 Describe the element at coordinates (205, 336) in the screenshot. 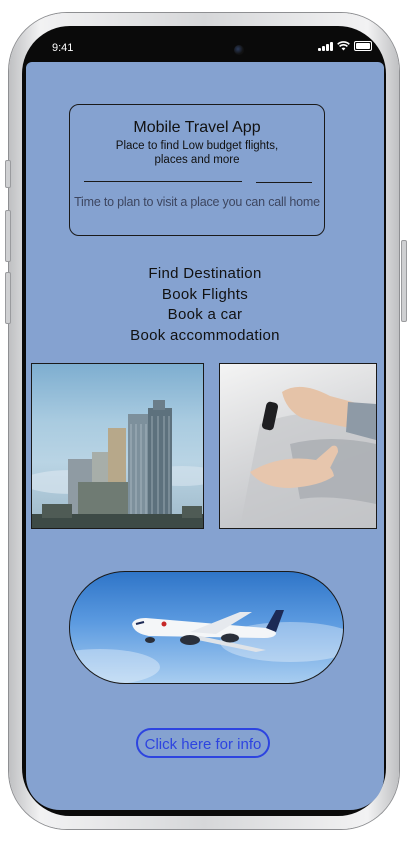

I see `menu-item-book-accommodation: Book accommodation` at that location.